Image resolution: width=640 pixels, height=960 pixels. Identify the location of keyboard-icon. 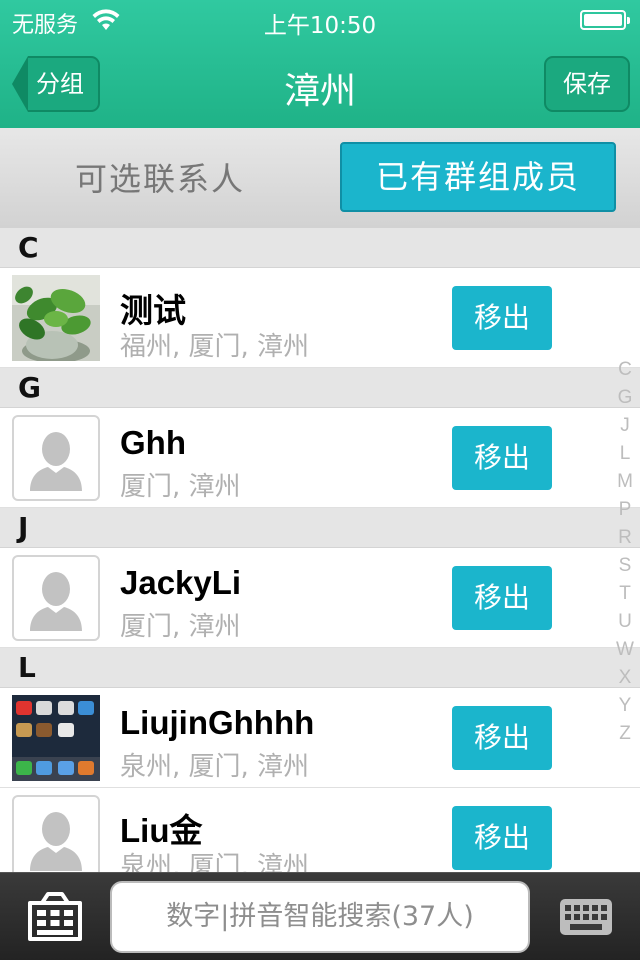
(586, 917).